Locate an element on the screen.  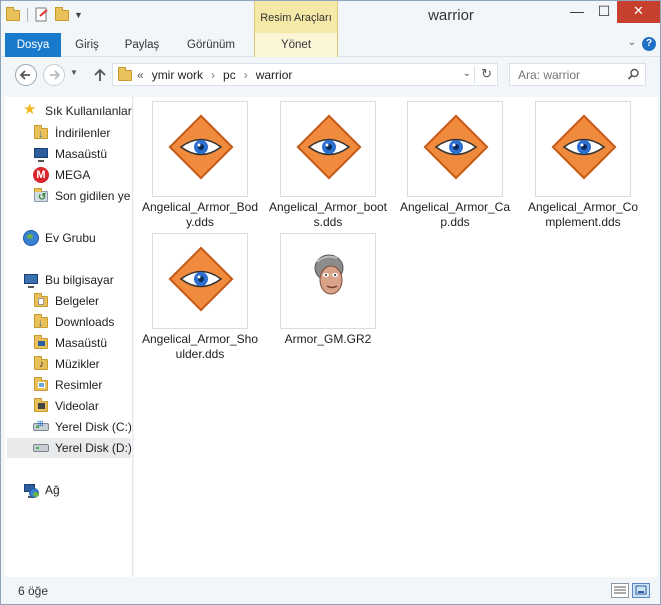
tab-share: Paylaş is located at coordinates (142, 45).